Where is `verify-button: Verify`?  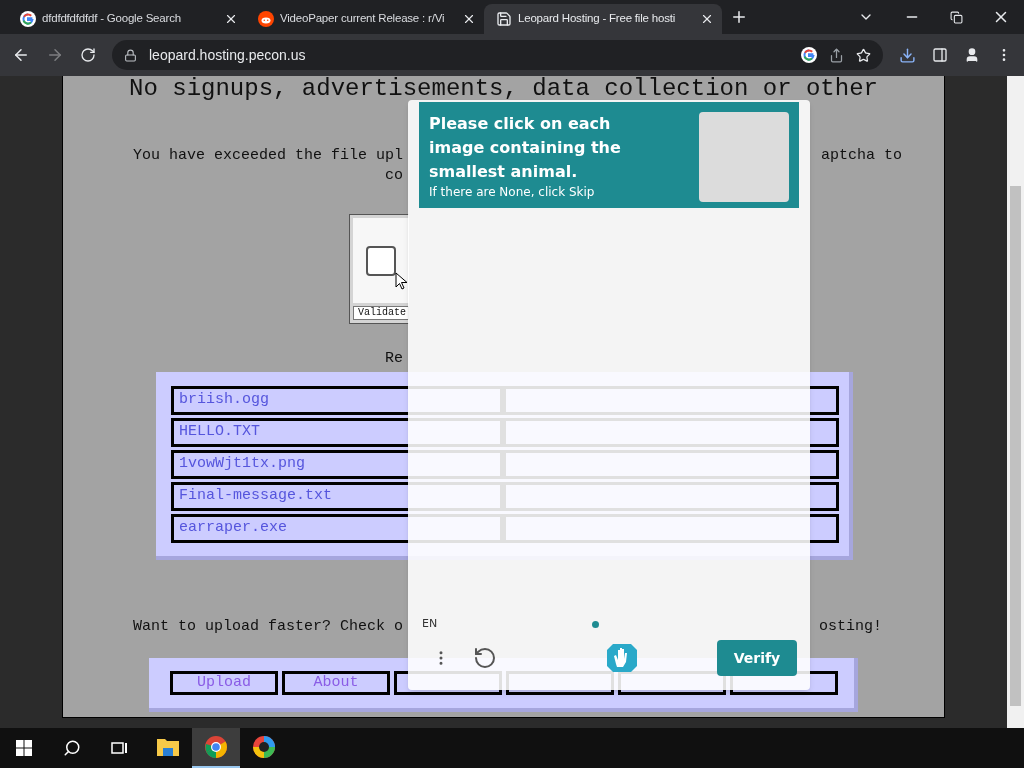 verify-button: Verify is located at coordinates (757, 658).